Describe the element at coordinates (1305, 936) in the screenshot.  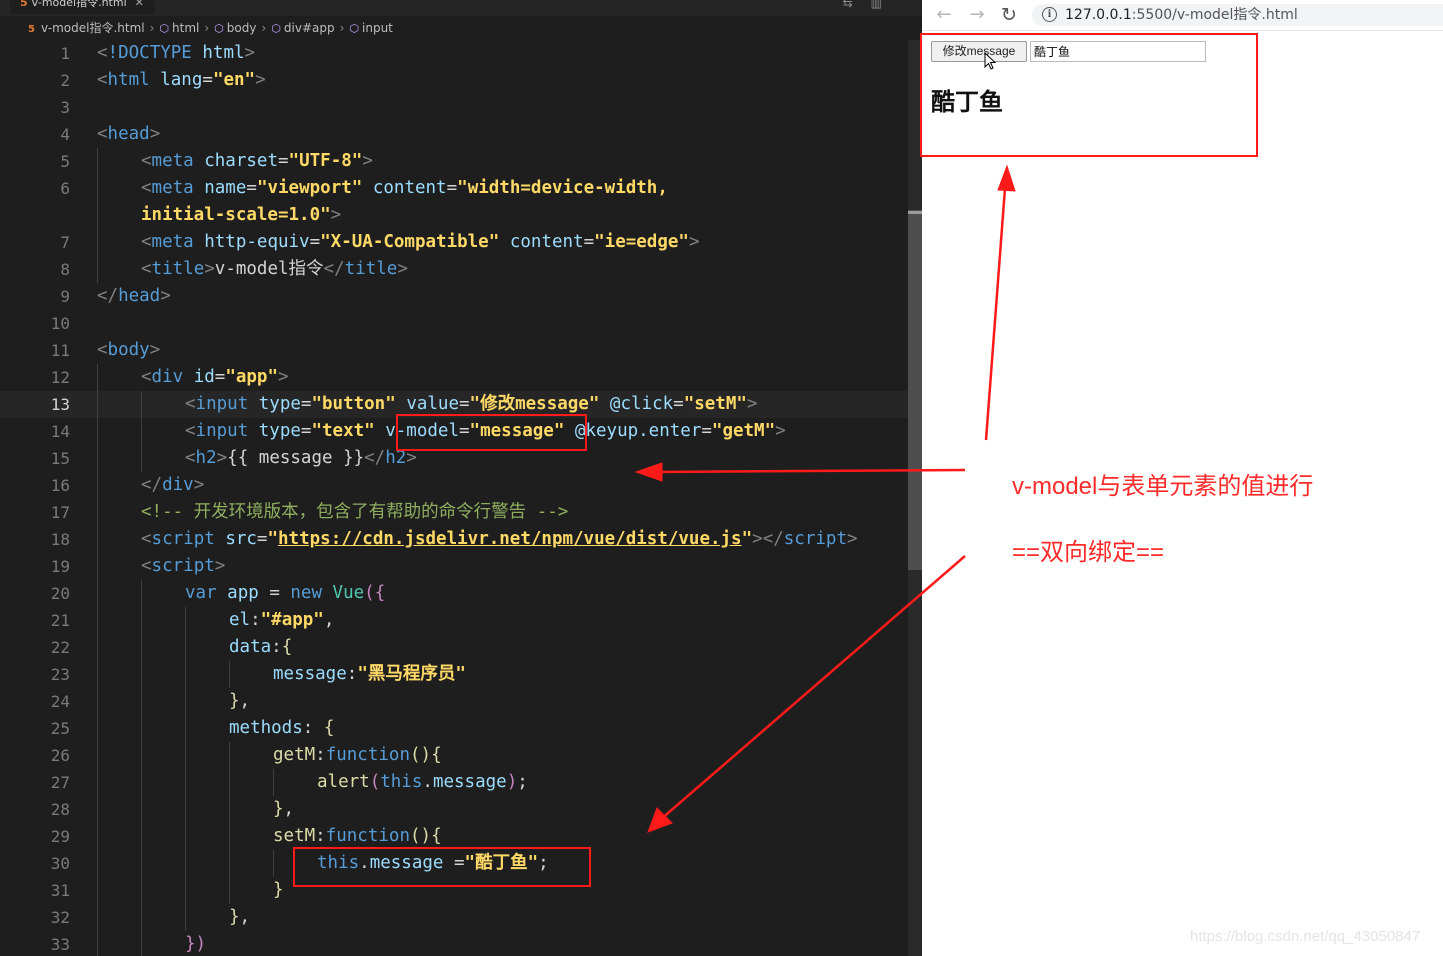
I see `watermark: https://blog.csdn.net/qq_43050847` at that location.